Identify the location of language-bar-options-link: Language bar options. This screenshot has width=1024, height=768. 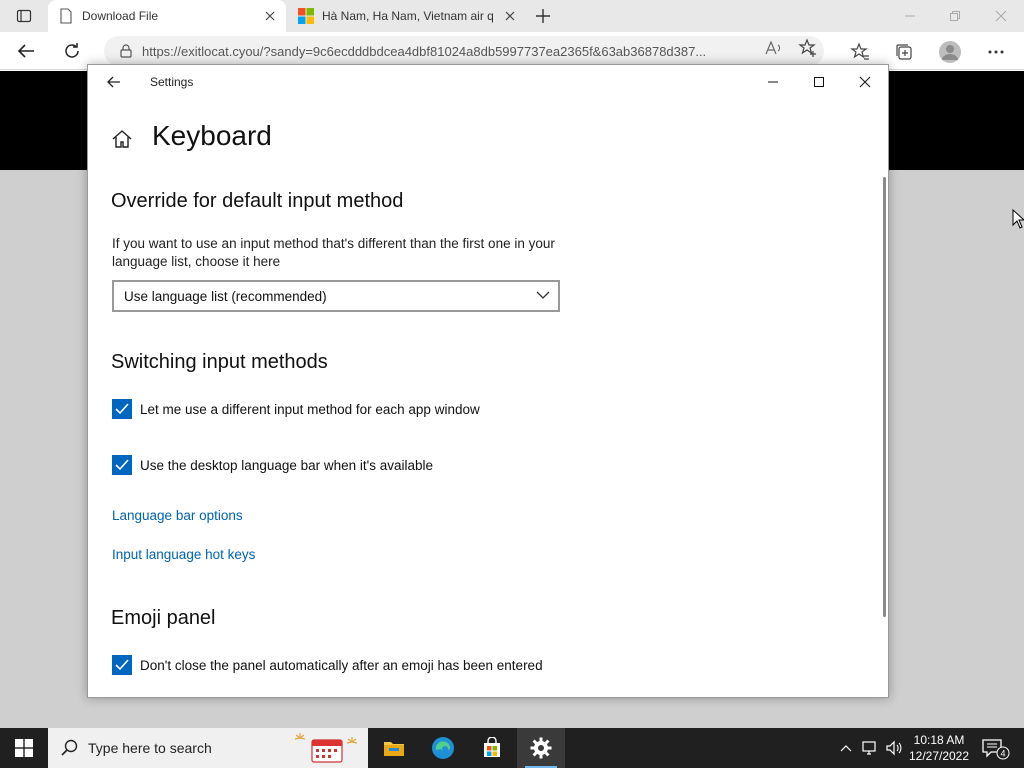
(177, 515).